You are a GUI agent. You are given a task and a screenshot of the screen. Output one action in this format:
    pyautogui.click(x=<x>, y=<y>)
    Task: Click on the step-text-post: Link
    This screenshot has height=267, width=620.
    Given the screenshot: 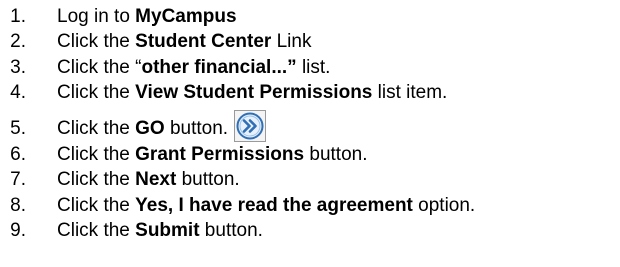 What is the action you would take?
    pyautogui.click(x=291, y=41)
    